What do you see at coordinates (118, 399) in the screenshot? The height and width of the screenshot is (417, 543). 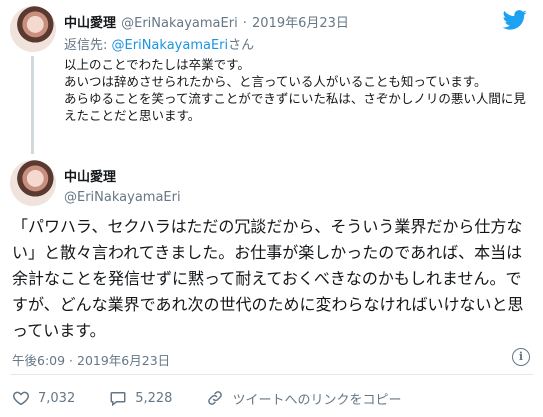 I see `comment-bubble-icon` at bounding box center [118, 399].